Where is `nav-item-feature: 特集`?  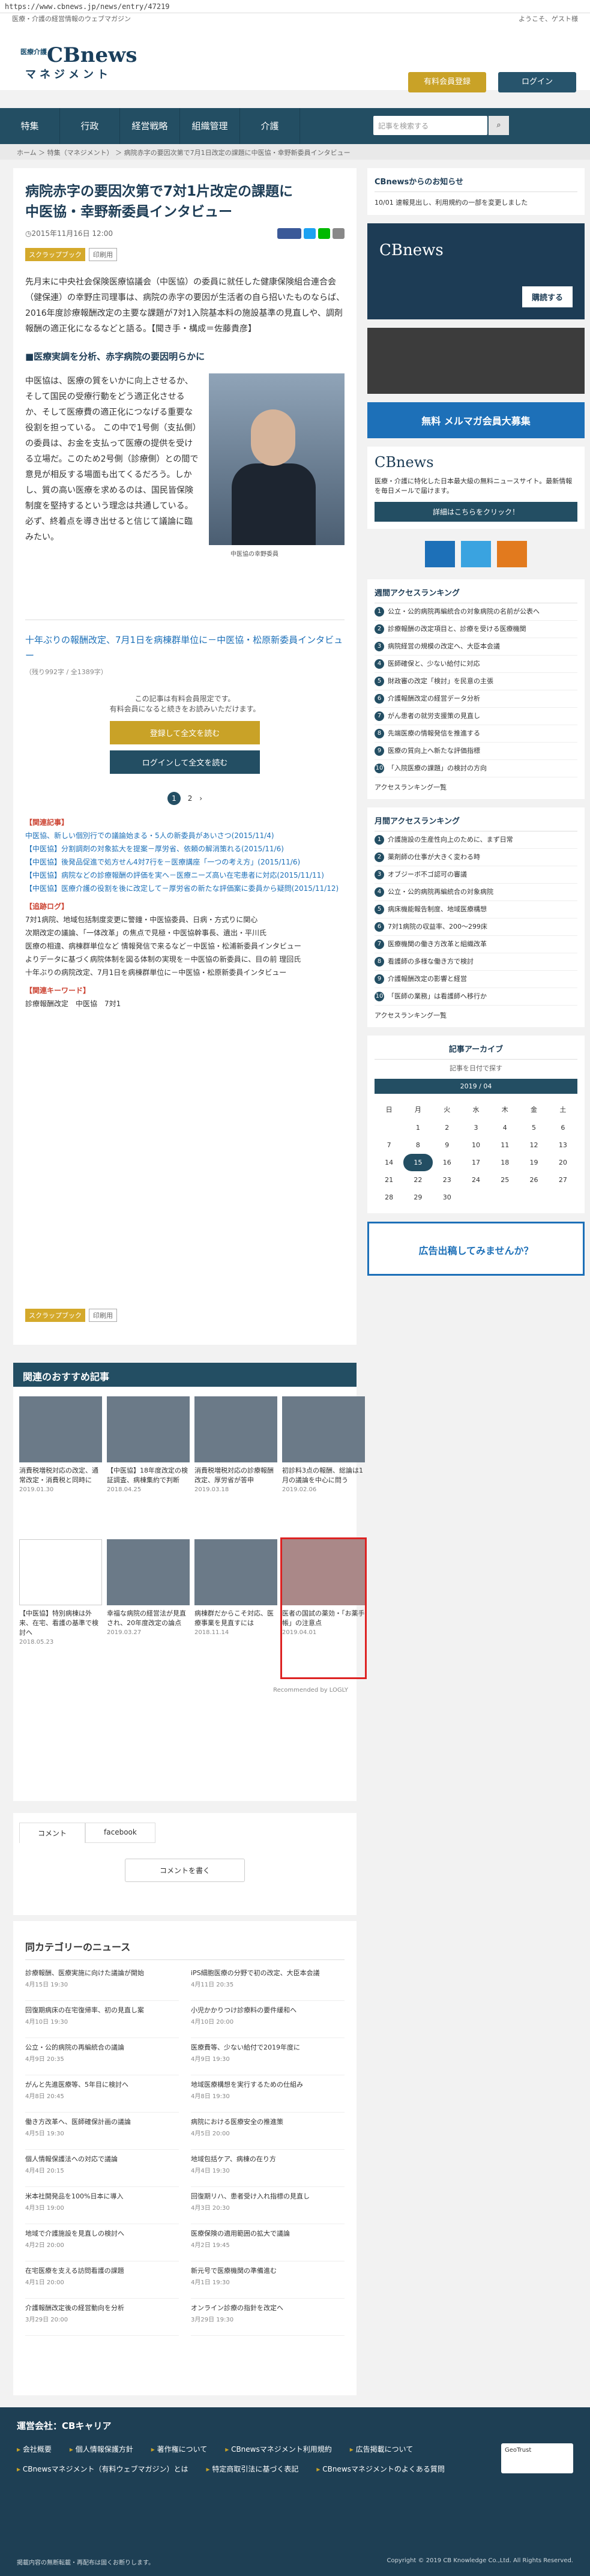 nav-item-feature: 特集 is located at coordinates (30, 126).